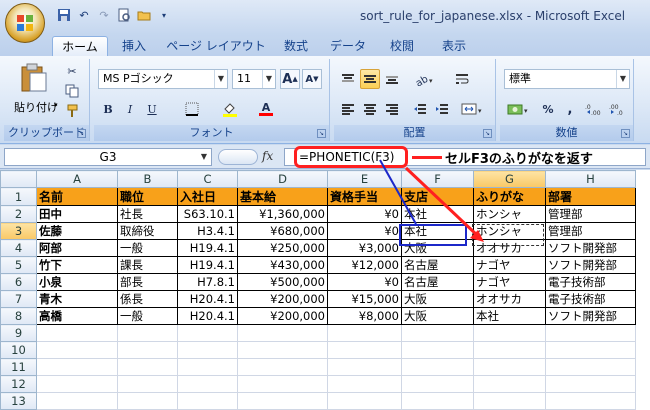 The width and height of the screenshot is (650, 410). I want to click on insert-function-icon: fx, so click(267, 156).